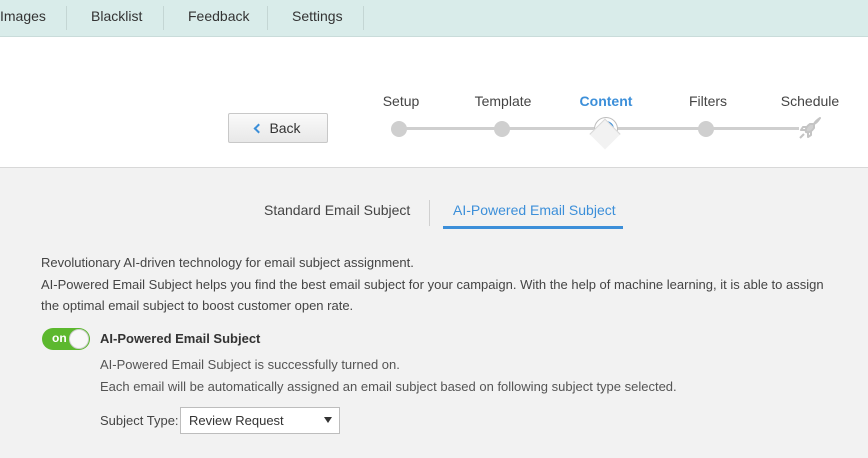  Describe the element at coordinates (218, 17) in the screenshot. I see `nav-item-feedback: Feedback` at that location.